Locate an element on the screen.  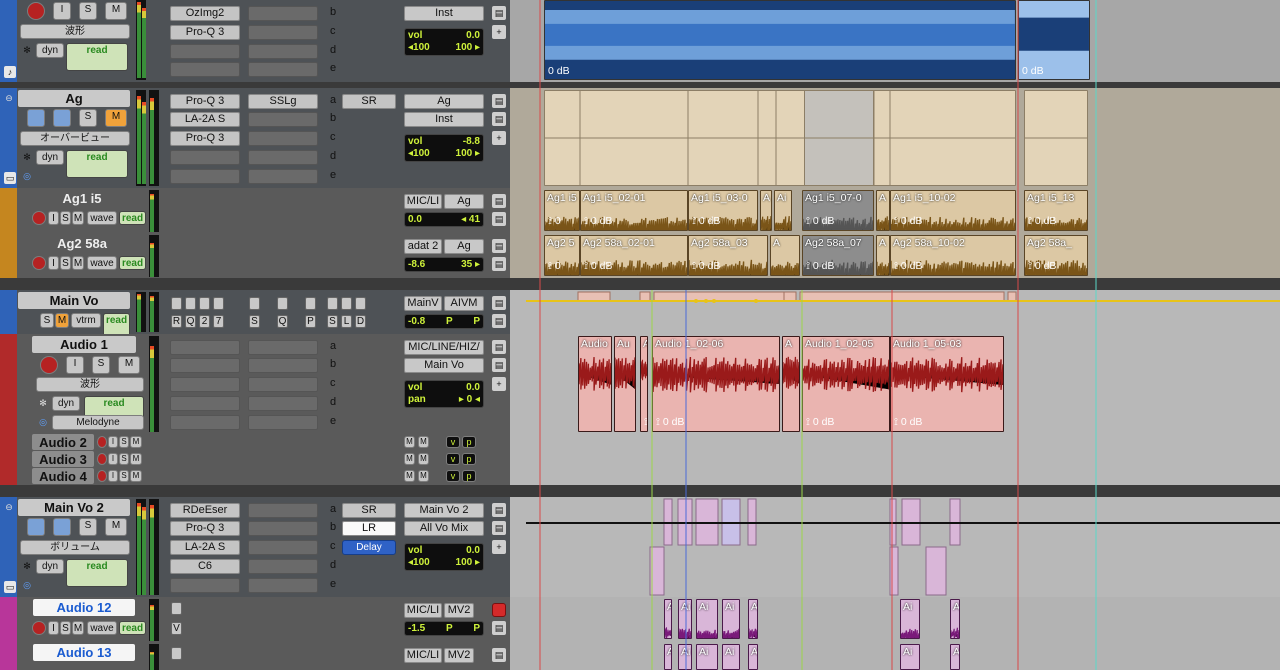
volume-pan-display: 0.0 ◂ 41 is located at coordinates (444, 219).